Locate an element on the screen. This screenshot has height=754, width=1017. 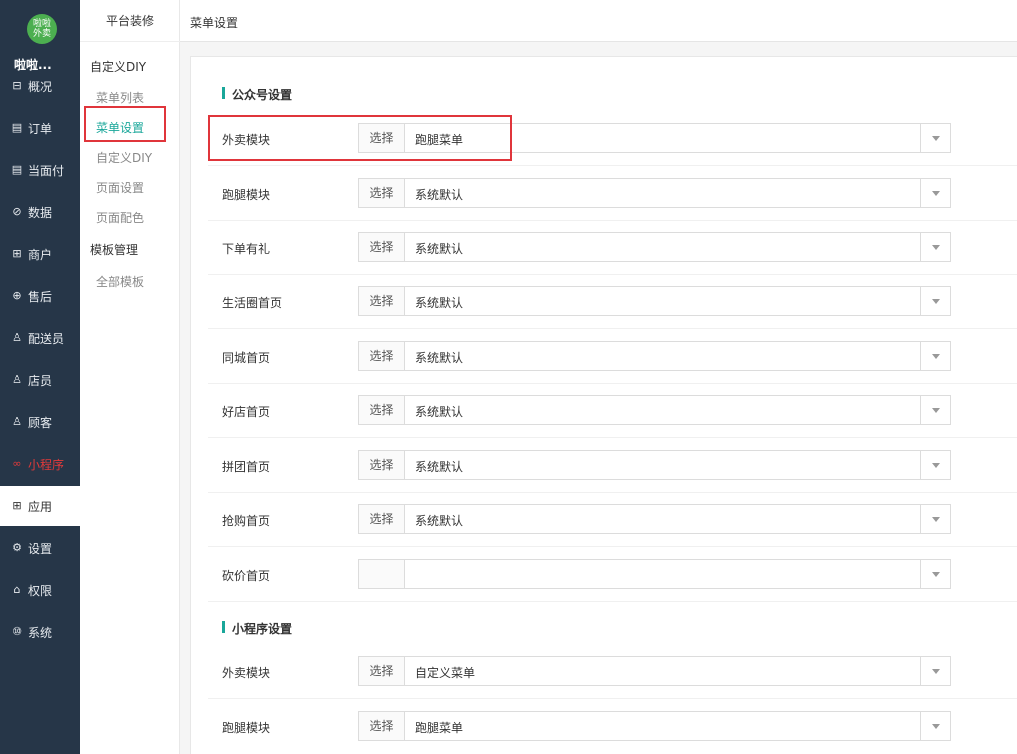
subnav-item-custom-diy: 自定义DIY is located at coordinates (124, 157).